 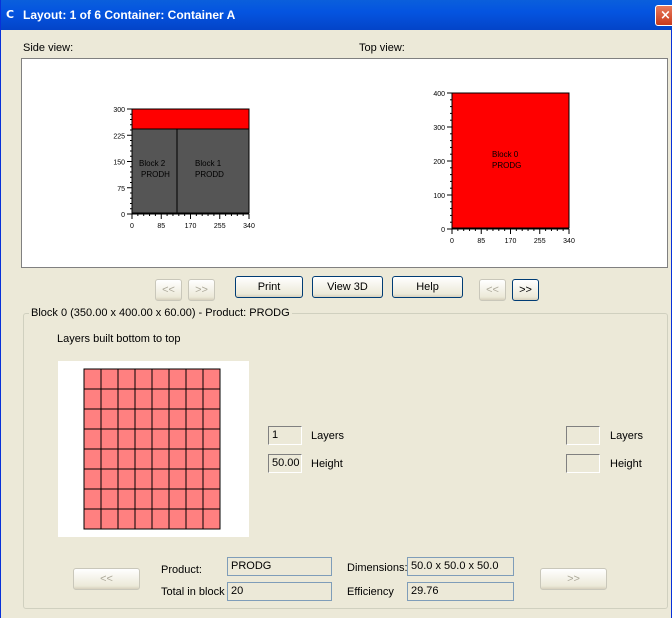 I want to click on efficiency-field: 29.76, so click(x=460, y=591).